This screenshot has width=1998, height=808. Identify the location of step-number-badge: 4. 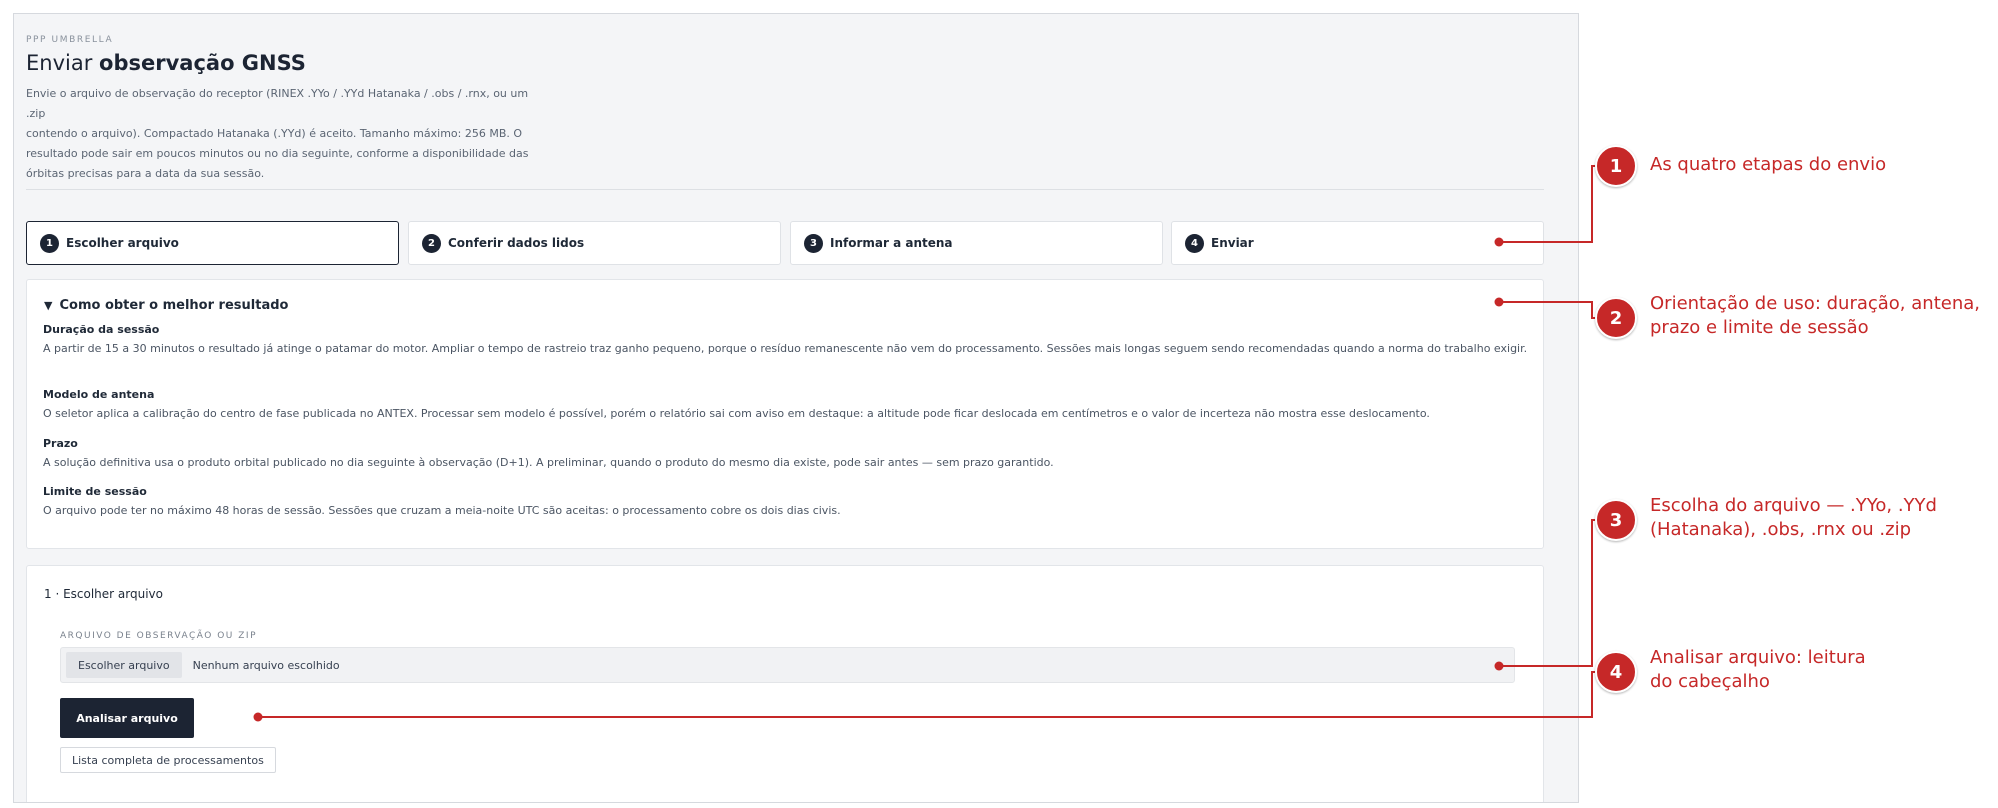
(1194, 243).